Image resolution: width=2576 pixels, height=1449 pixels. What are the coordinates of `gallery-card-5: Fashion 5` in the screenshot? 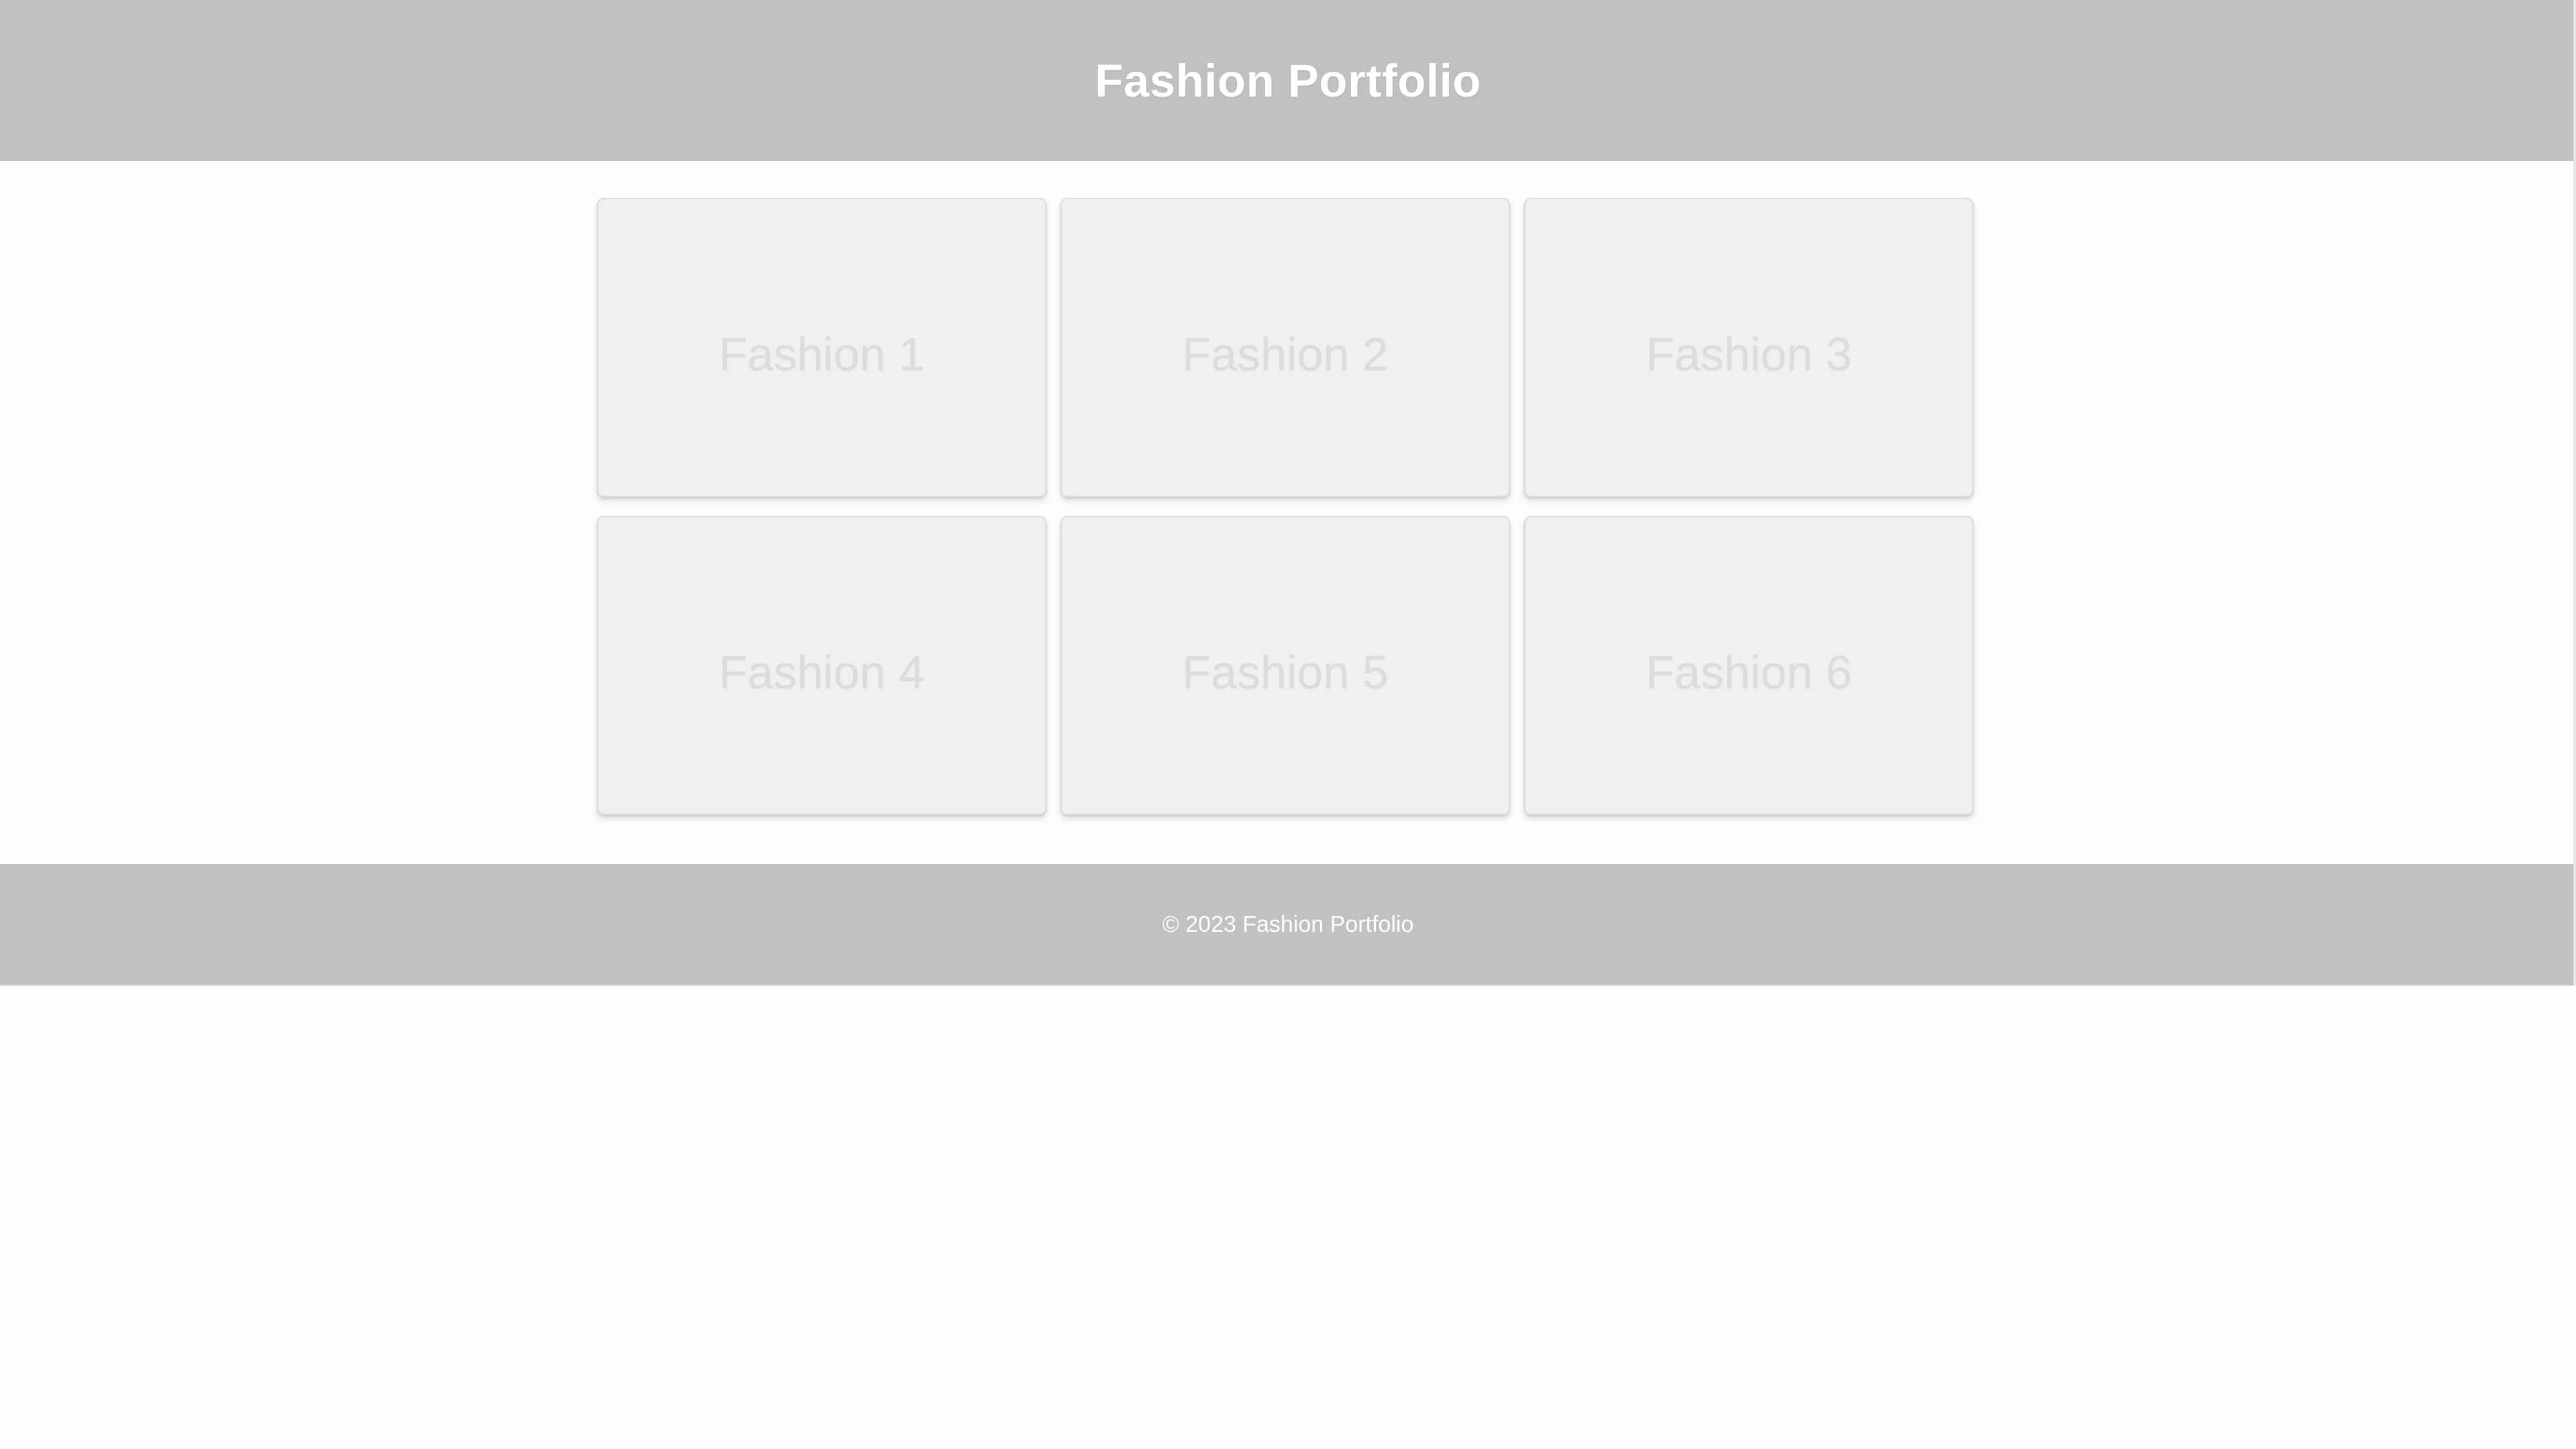 It's located at (1285, 665).